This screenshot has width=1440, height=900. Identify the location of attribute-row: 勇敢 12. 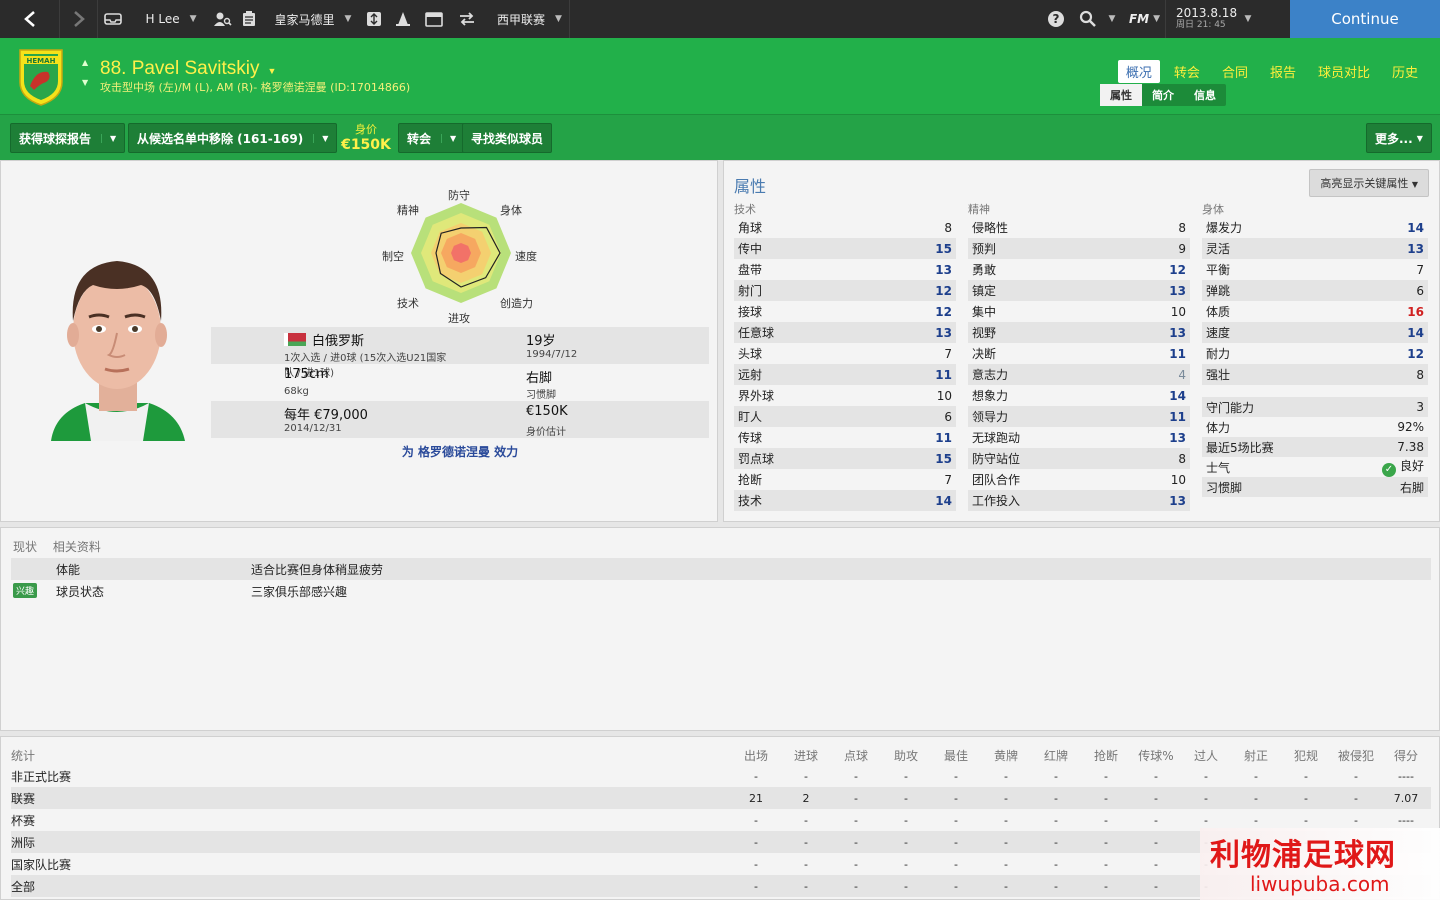
(1079, 269).